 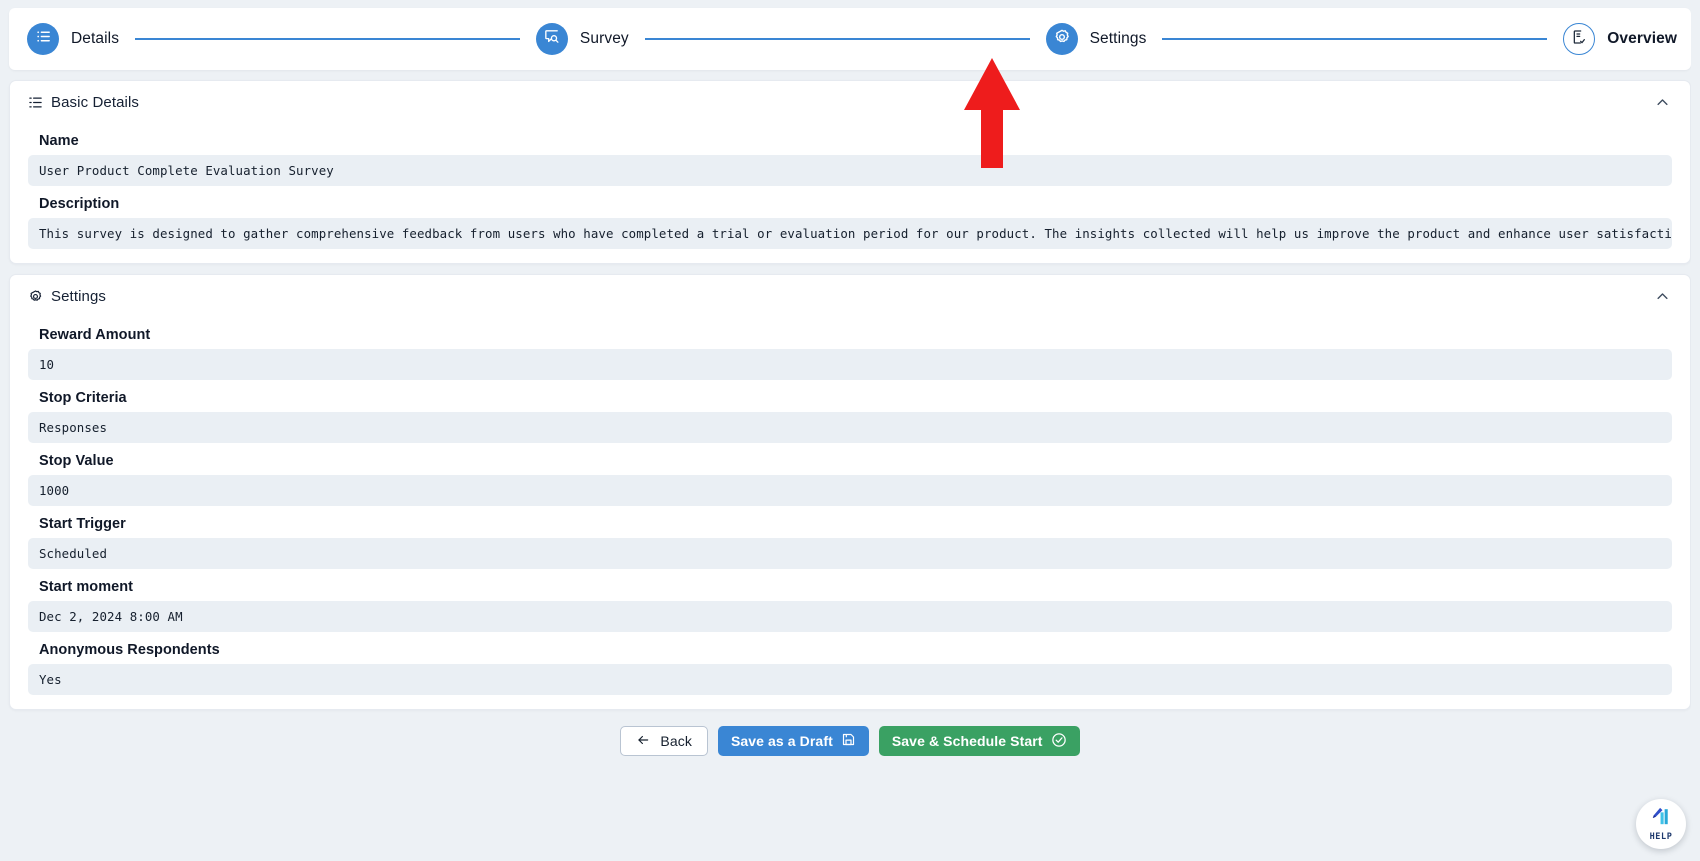 I want to click on field-start-trigger: Start Trigger Scheduled, so click(x=850, y=542).